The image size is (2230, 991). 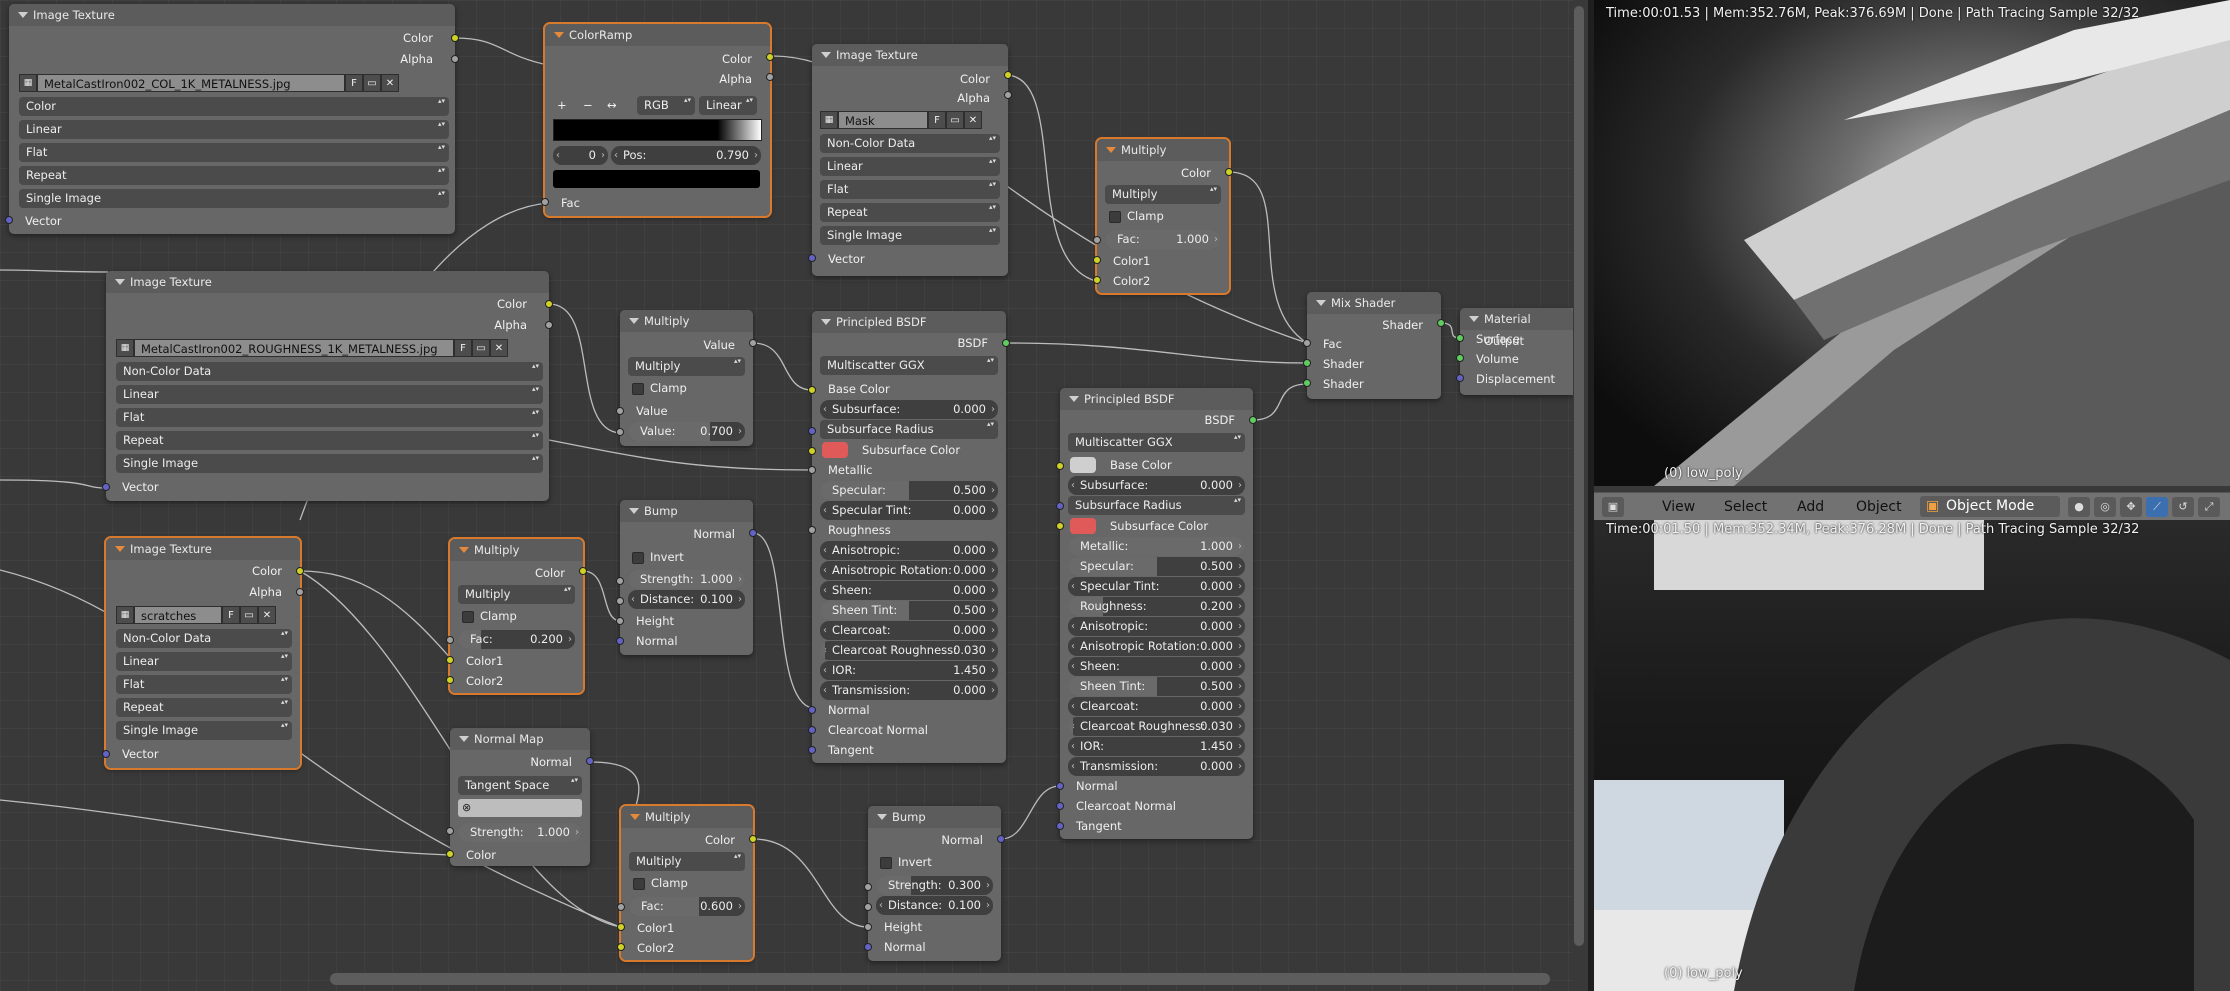 I want to click on clearcoat-field: Clearcoat:0.000, so click(x=1156, y=706).